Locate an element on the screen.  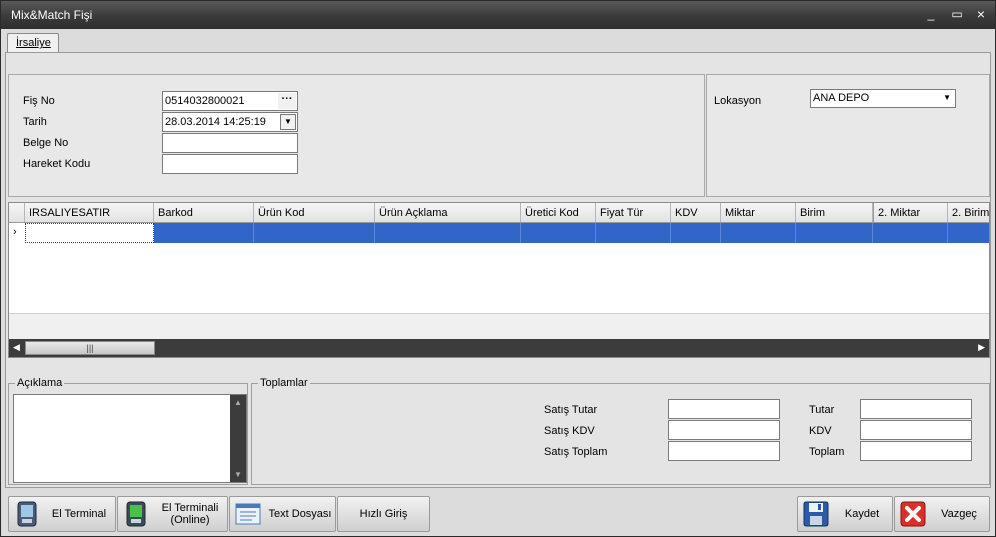
el-terminali-online-button: El Terminali (Online) is located at coordinates (172, 514).